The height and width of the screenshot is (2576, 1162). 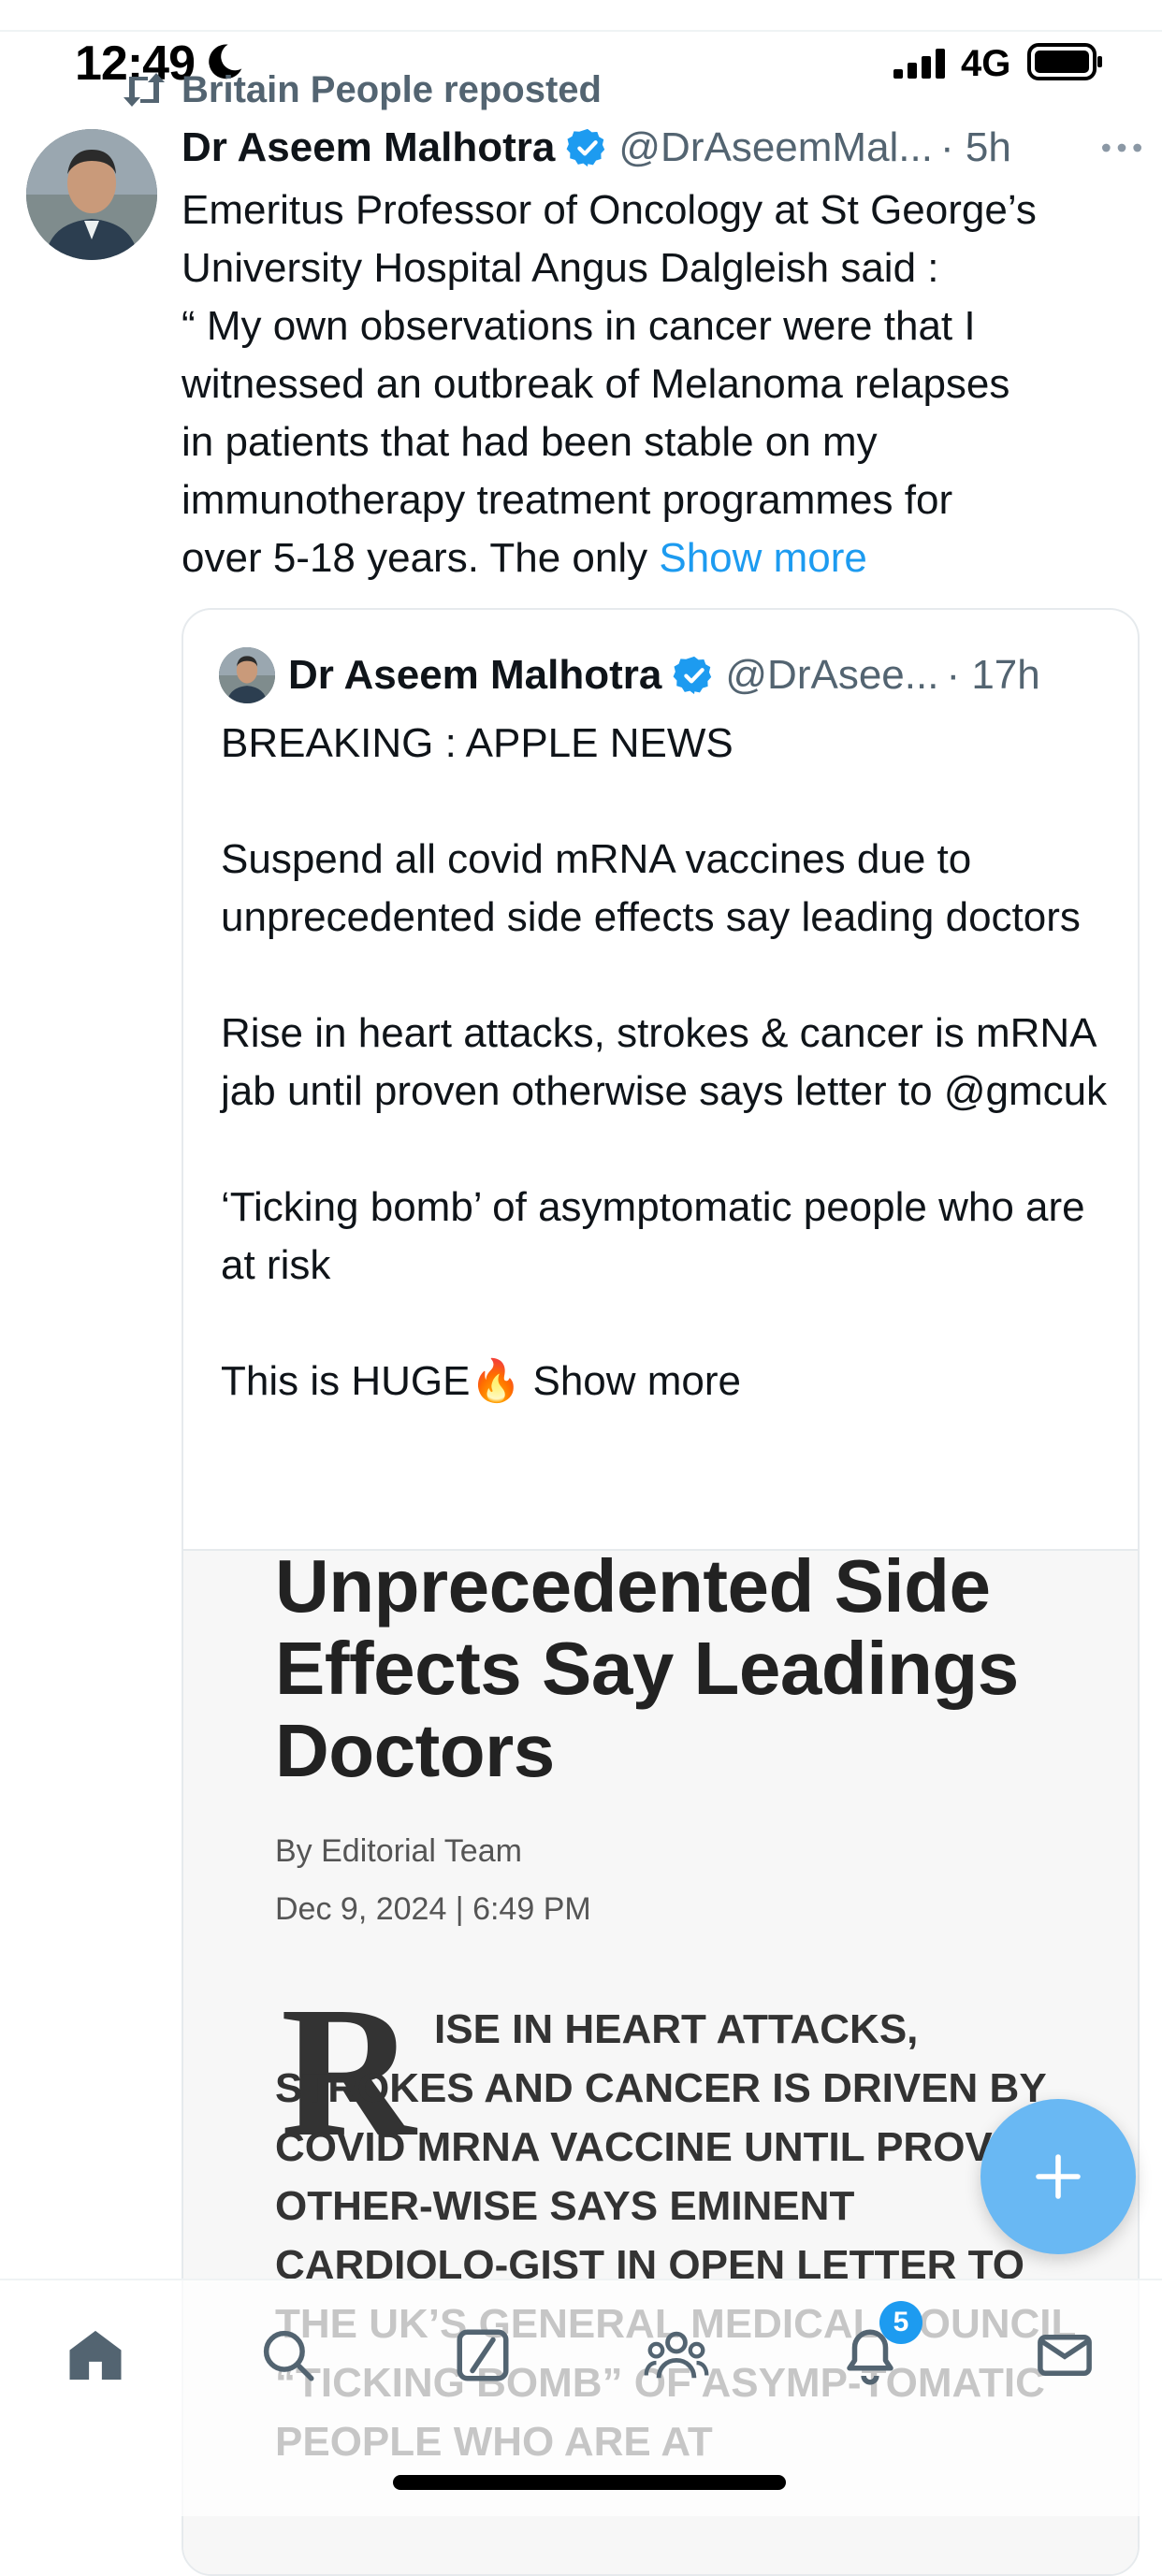 What do you see at coordinates (475, 675) in the screenshot?
I see `quote-author-name: Dr Aseem Malhotra` at bounding box center [475, 675].